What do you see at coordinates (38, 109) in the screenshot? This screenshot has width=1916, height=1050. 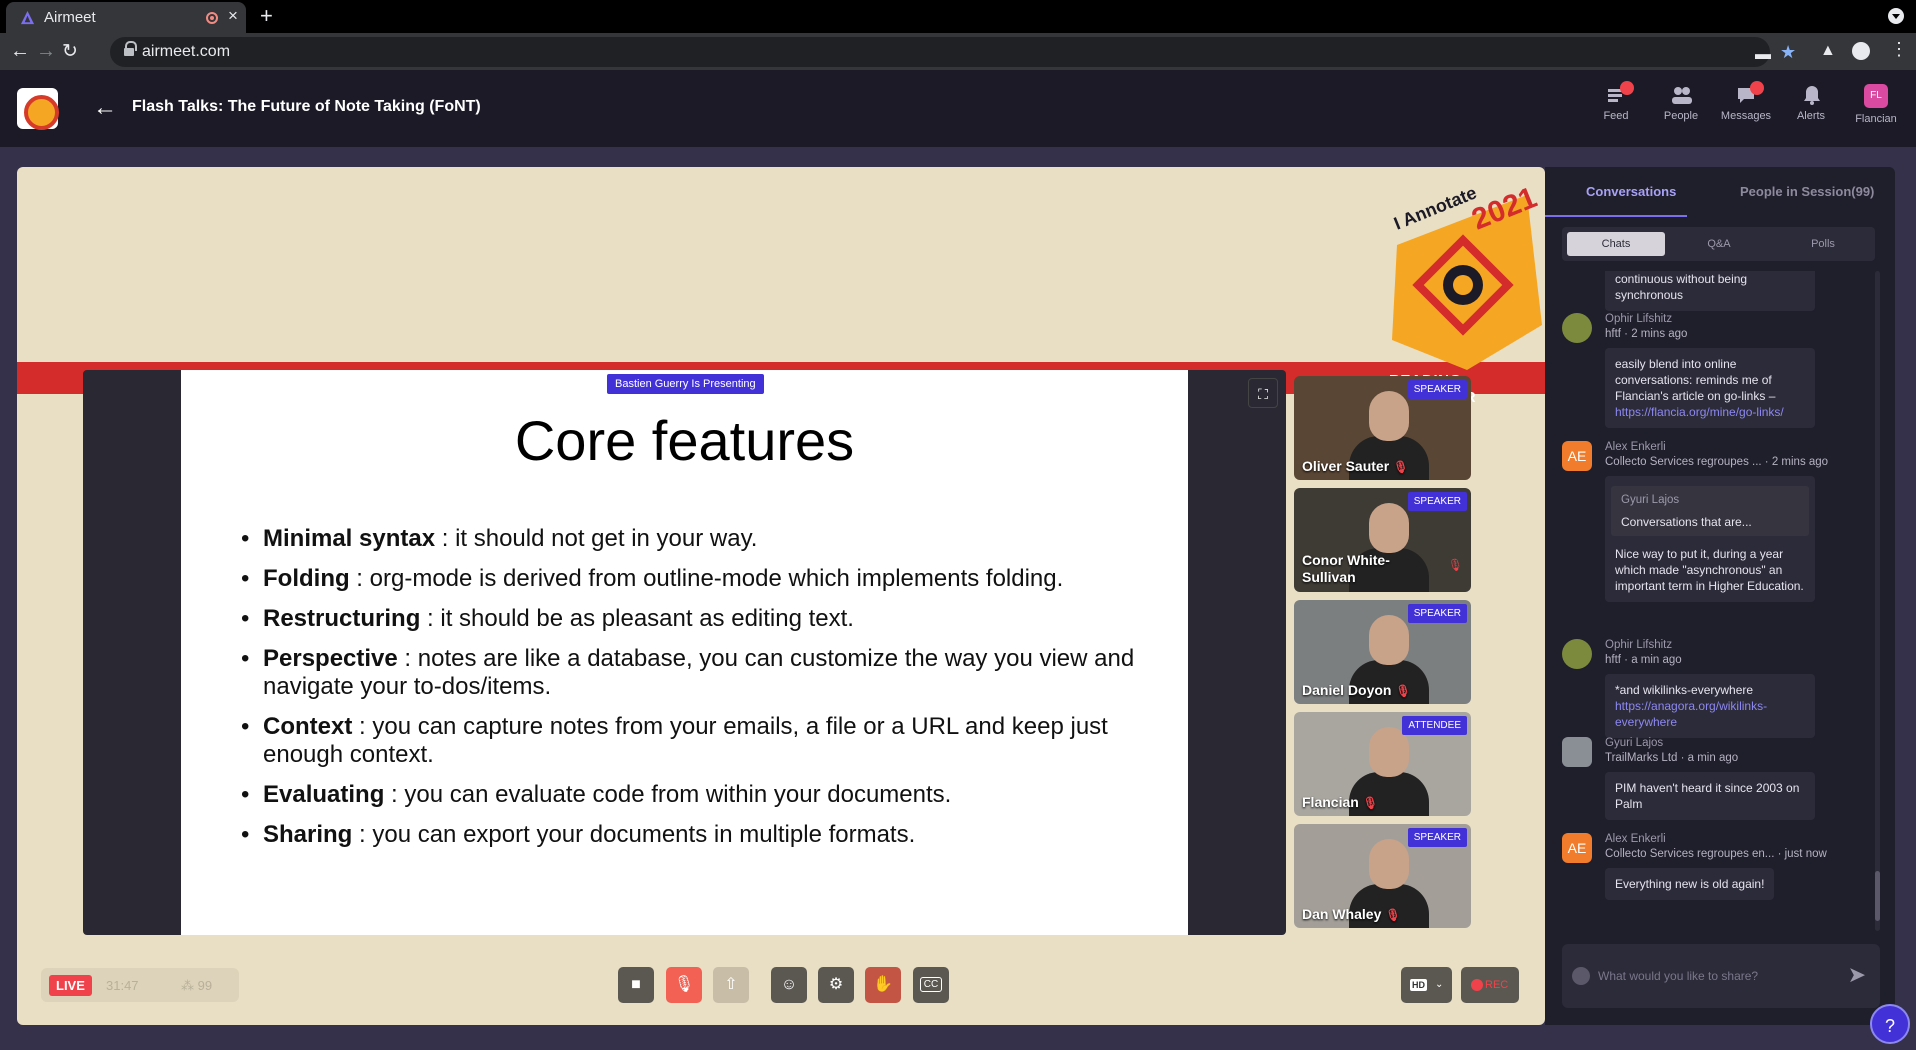 I see `event-logo` at bounding box center [38, 109].